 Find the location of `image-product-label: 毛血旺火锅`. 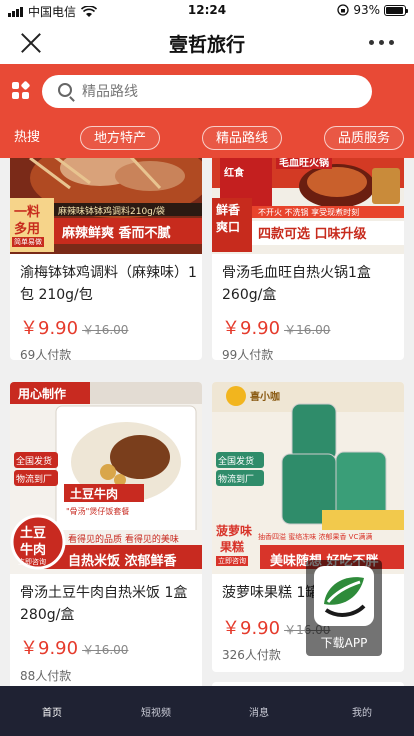

image-product-label: 毛血旺火锅 is located at coordinates (304, 163).